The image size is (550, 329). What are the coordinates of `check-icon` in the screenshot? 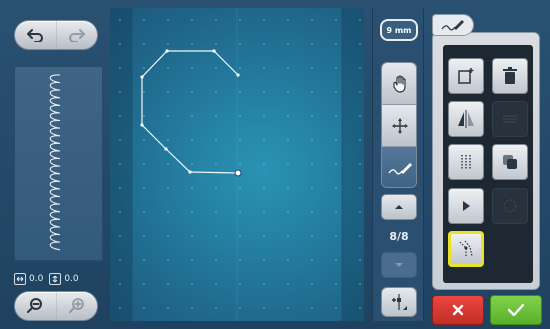 It's located at (516, 310).